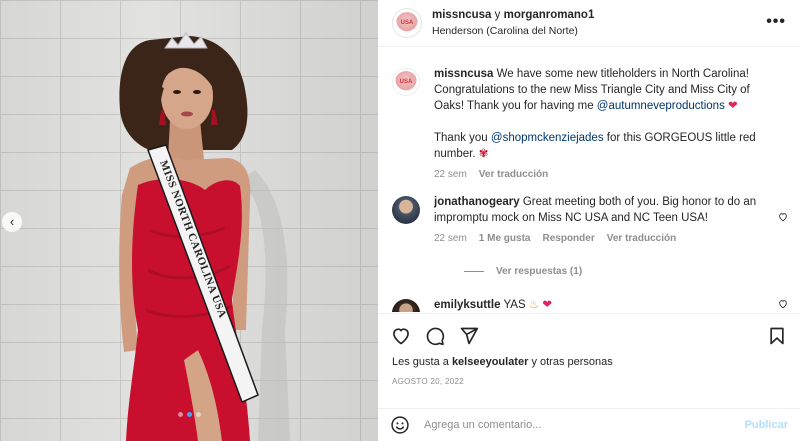 The width and height of the screenshot is (800, 441). I want to click on mention-link: @shopmckenziejades, so click(547, 138).